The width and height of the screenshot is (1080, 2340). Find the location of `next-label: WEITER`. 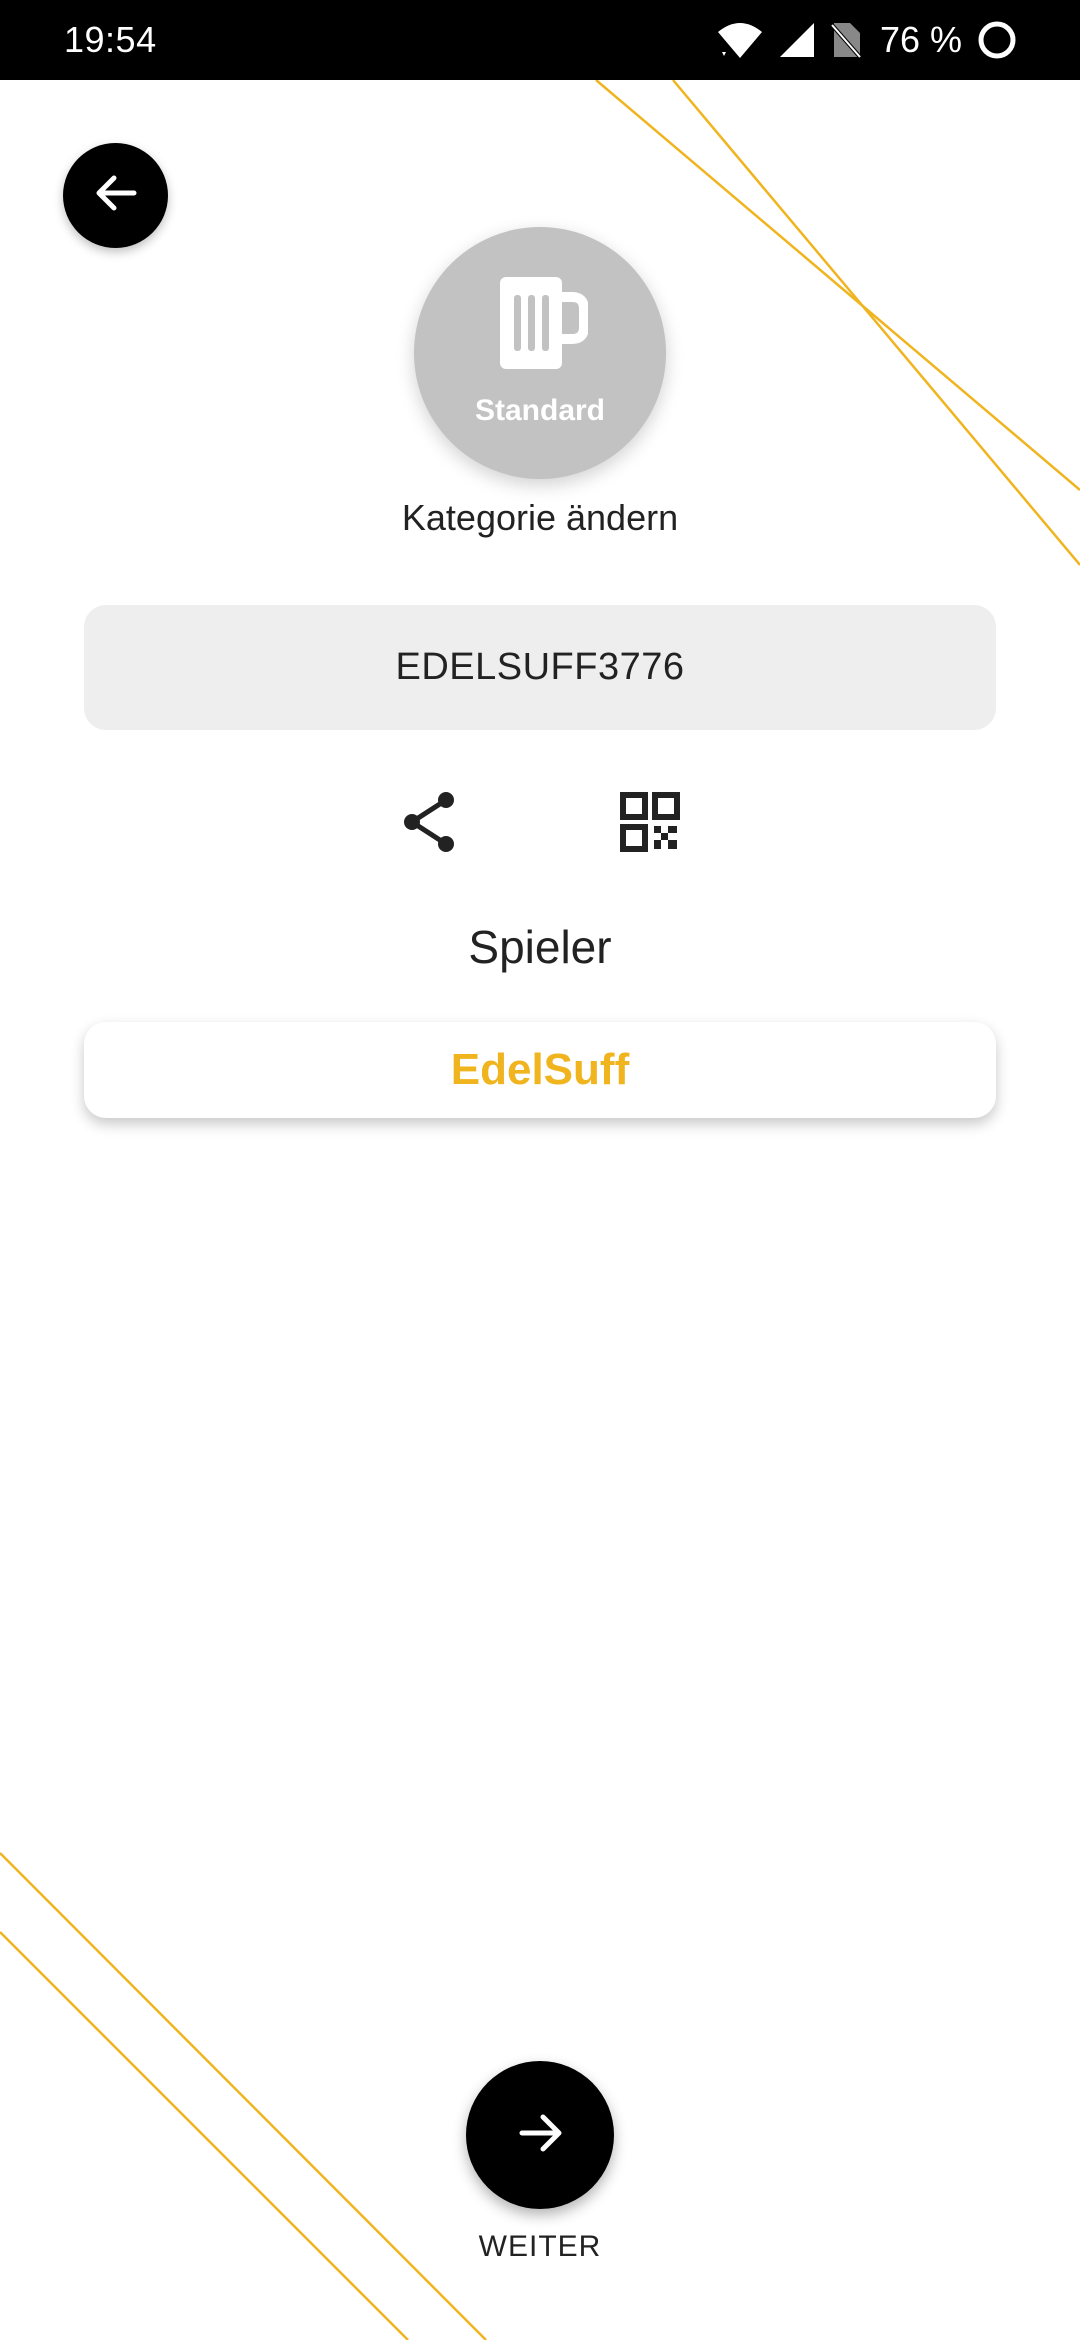

next-label: WEITER is located at coordinates (540, 2246).